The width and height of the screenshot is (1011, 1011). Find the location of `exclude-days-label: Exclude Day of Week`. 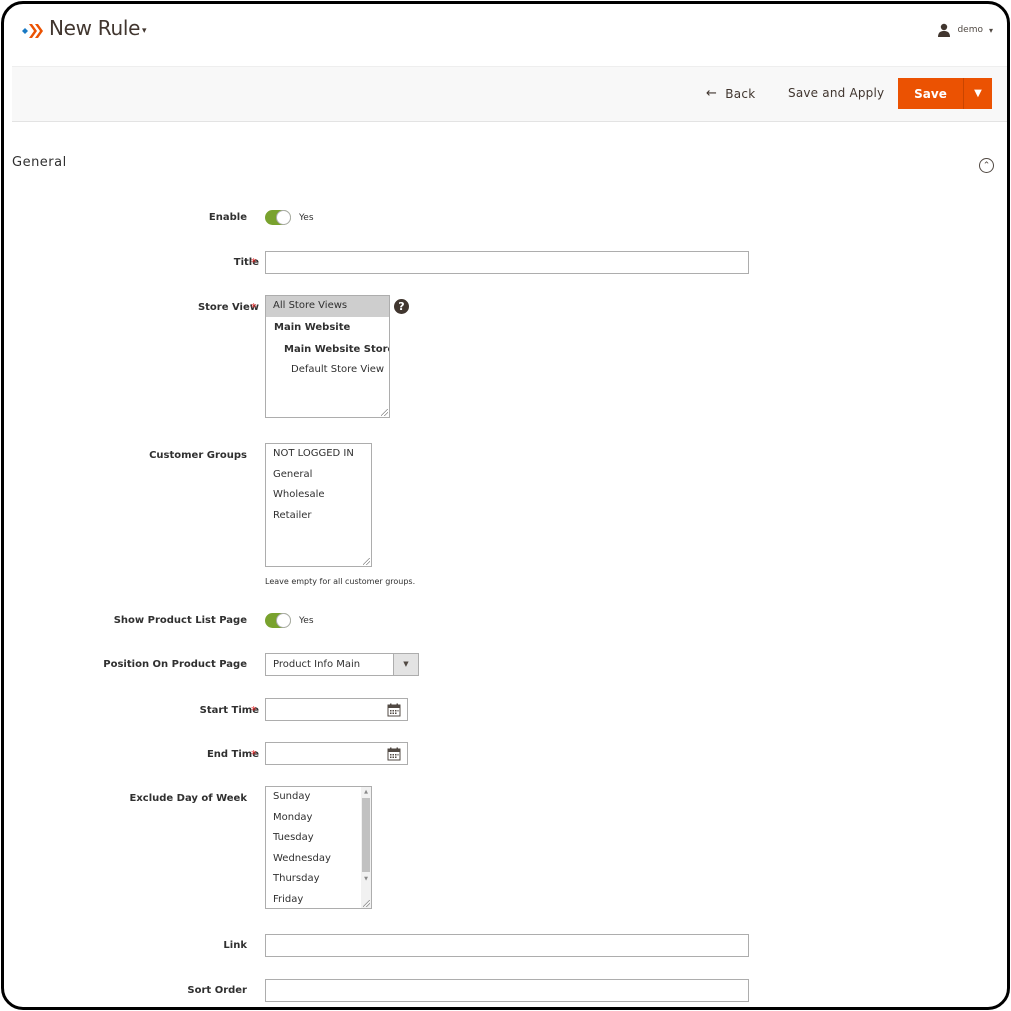

exclude-days-label: Exclude Day of Week is located at coordinates (188, 798).